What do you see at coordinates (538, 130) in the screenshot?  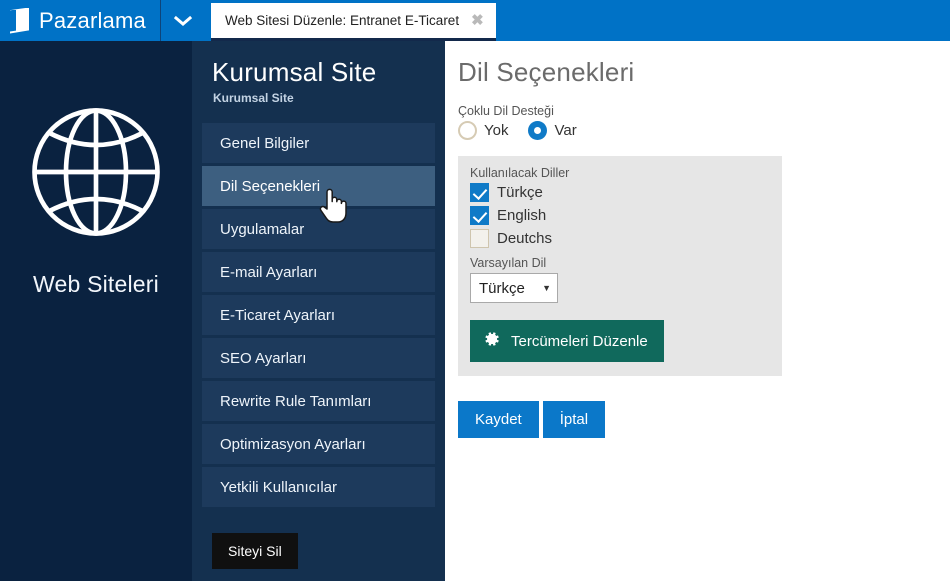 I see `radio-checked-icon` at bounding box center [538, 130].